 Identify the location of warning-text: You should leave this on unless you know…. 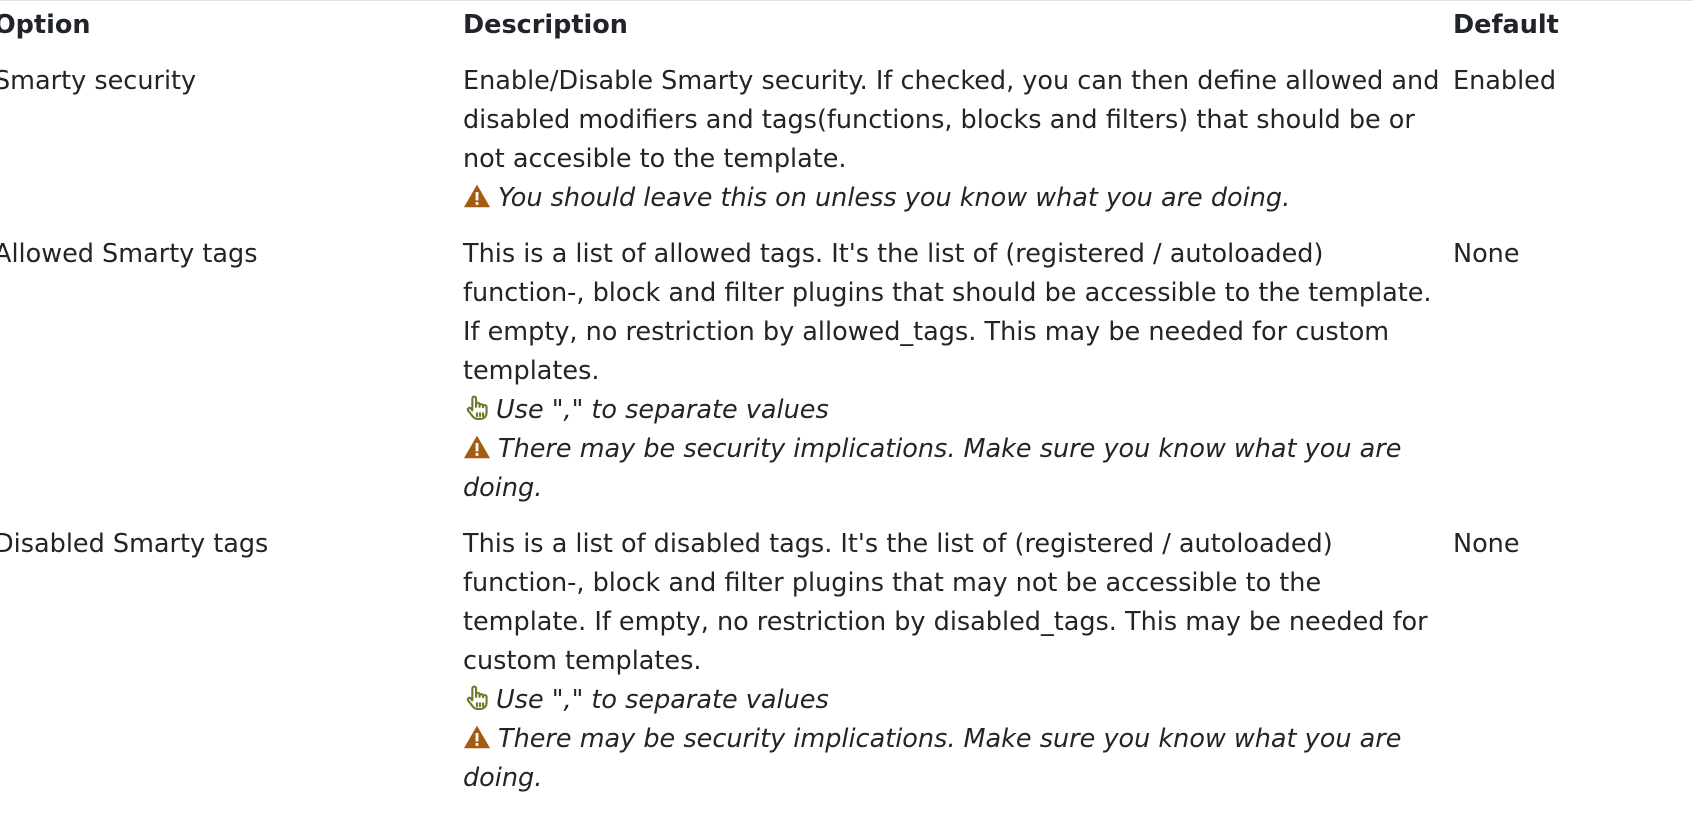
(894, 198).